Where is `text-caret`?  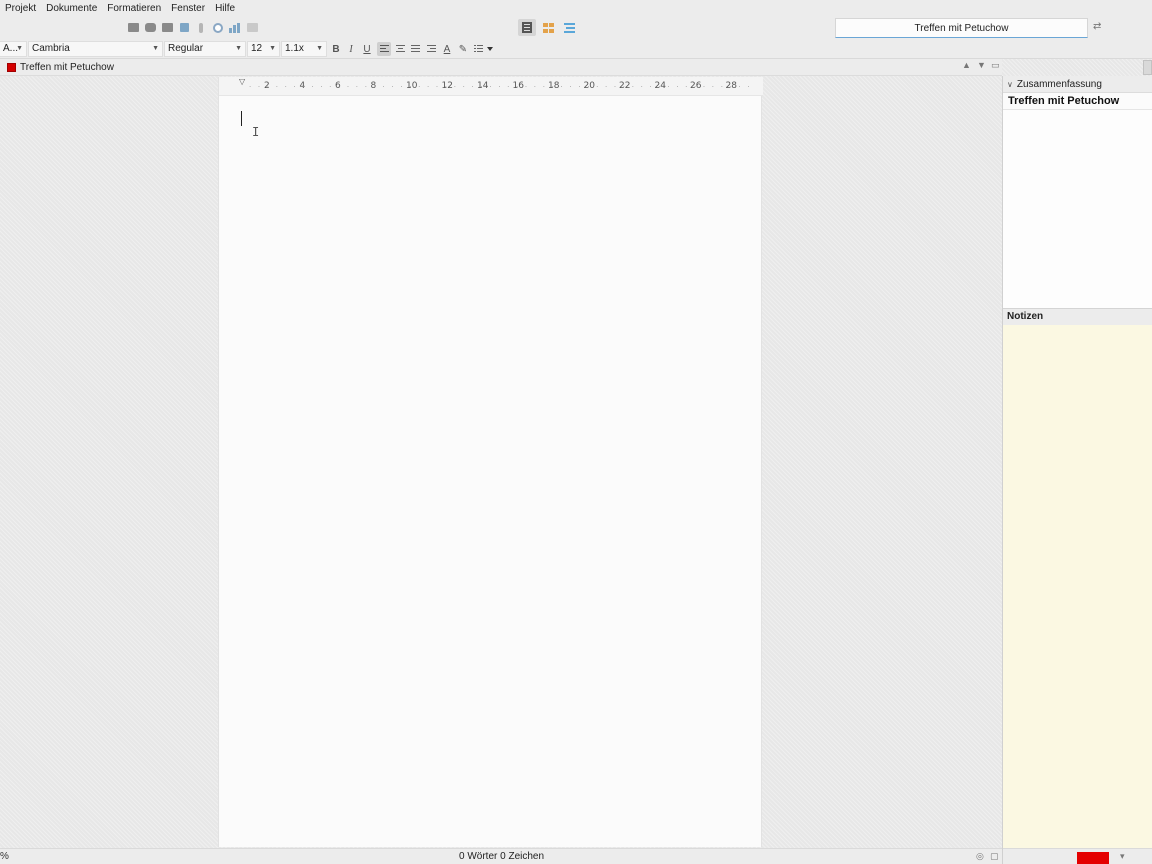
text-caret is located at coordinates (241, 118).